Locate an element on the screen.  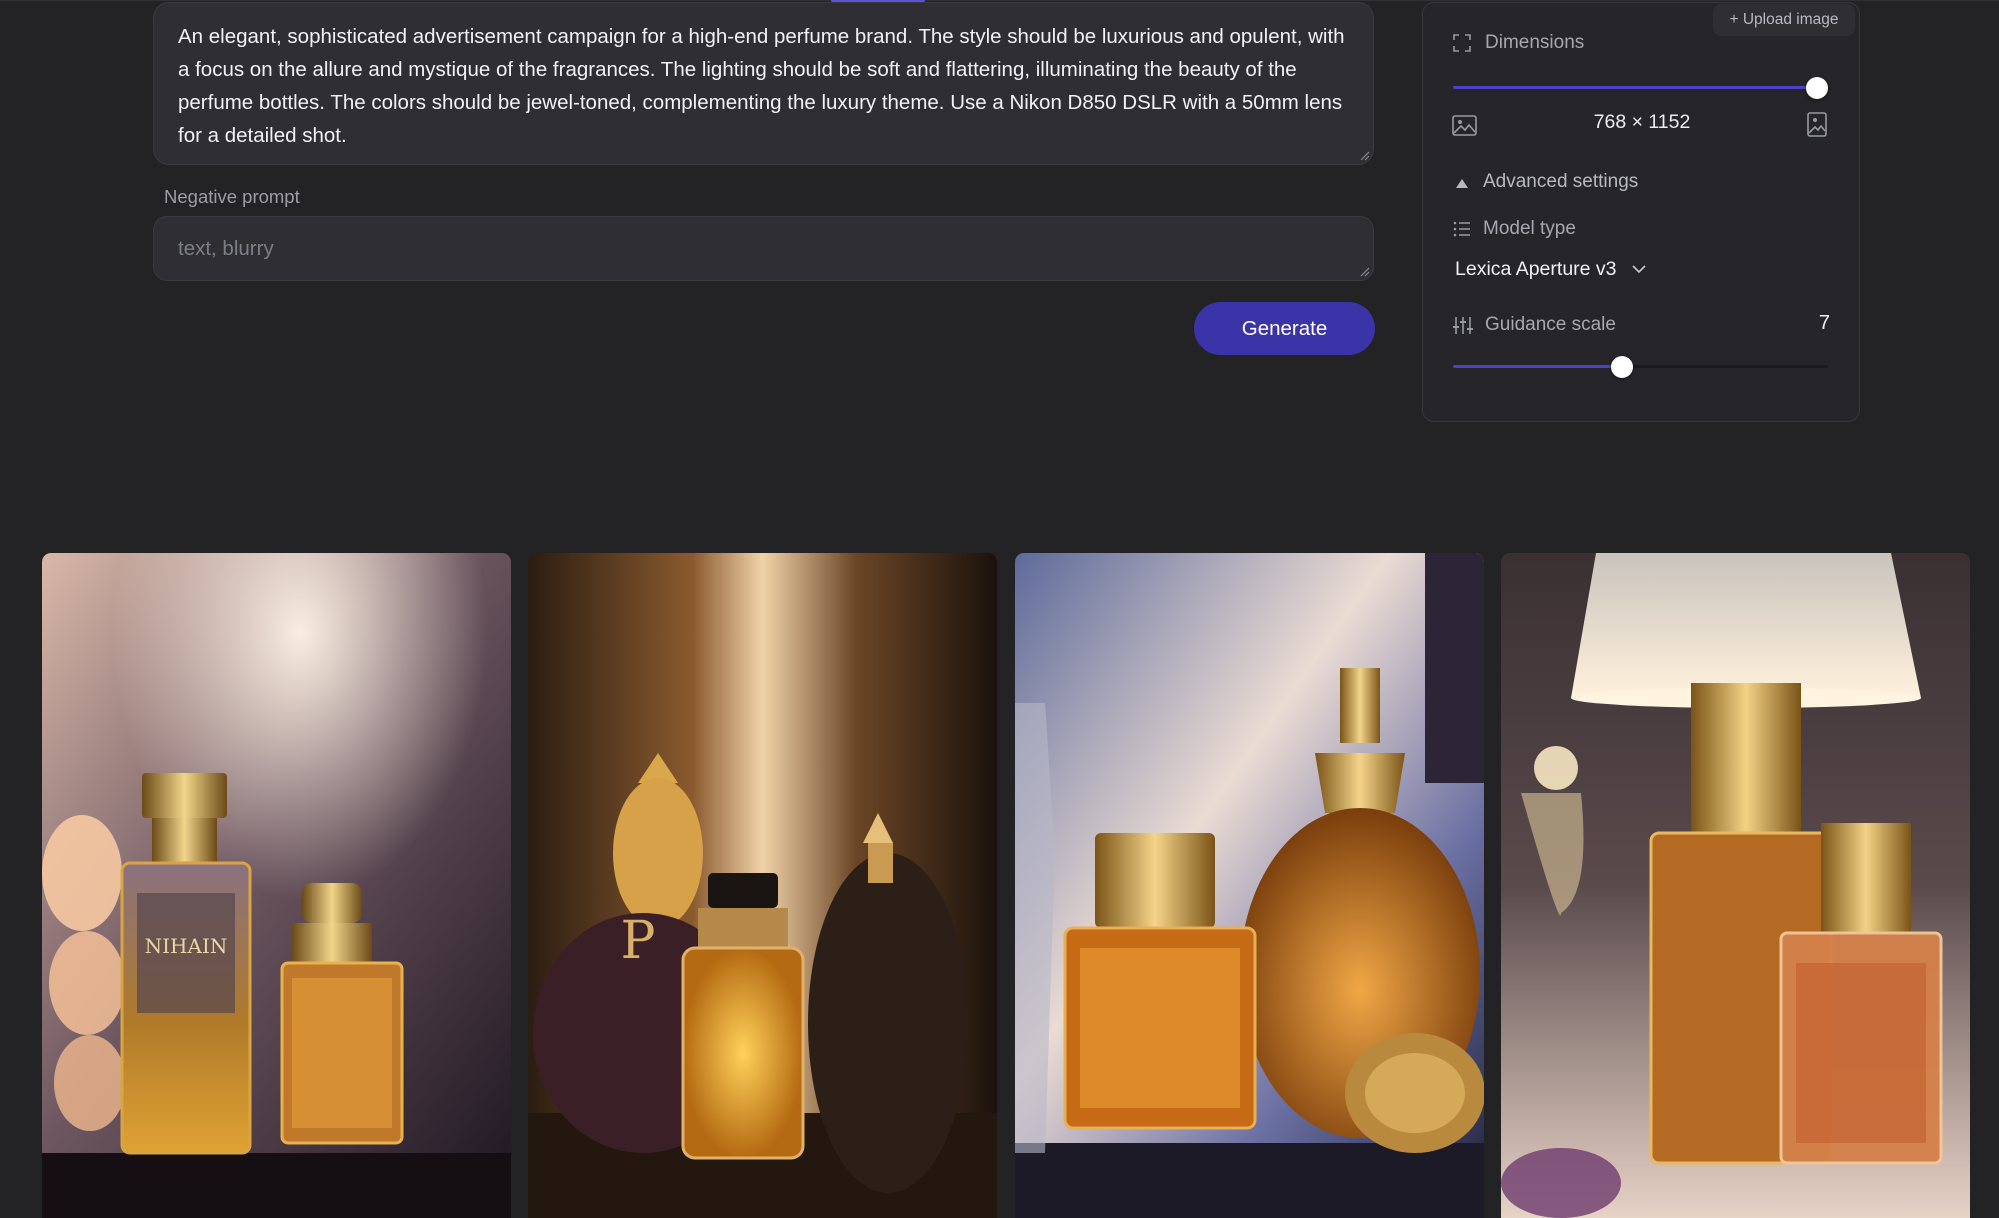
upload-image-button: + Upload image is located at coordinates (1784, 20).